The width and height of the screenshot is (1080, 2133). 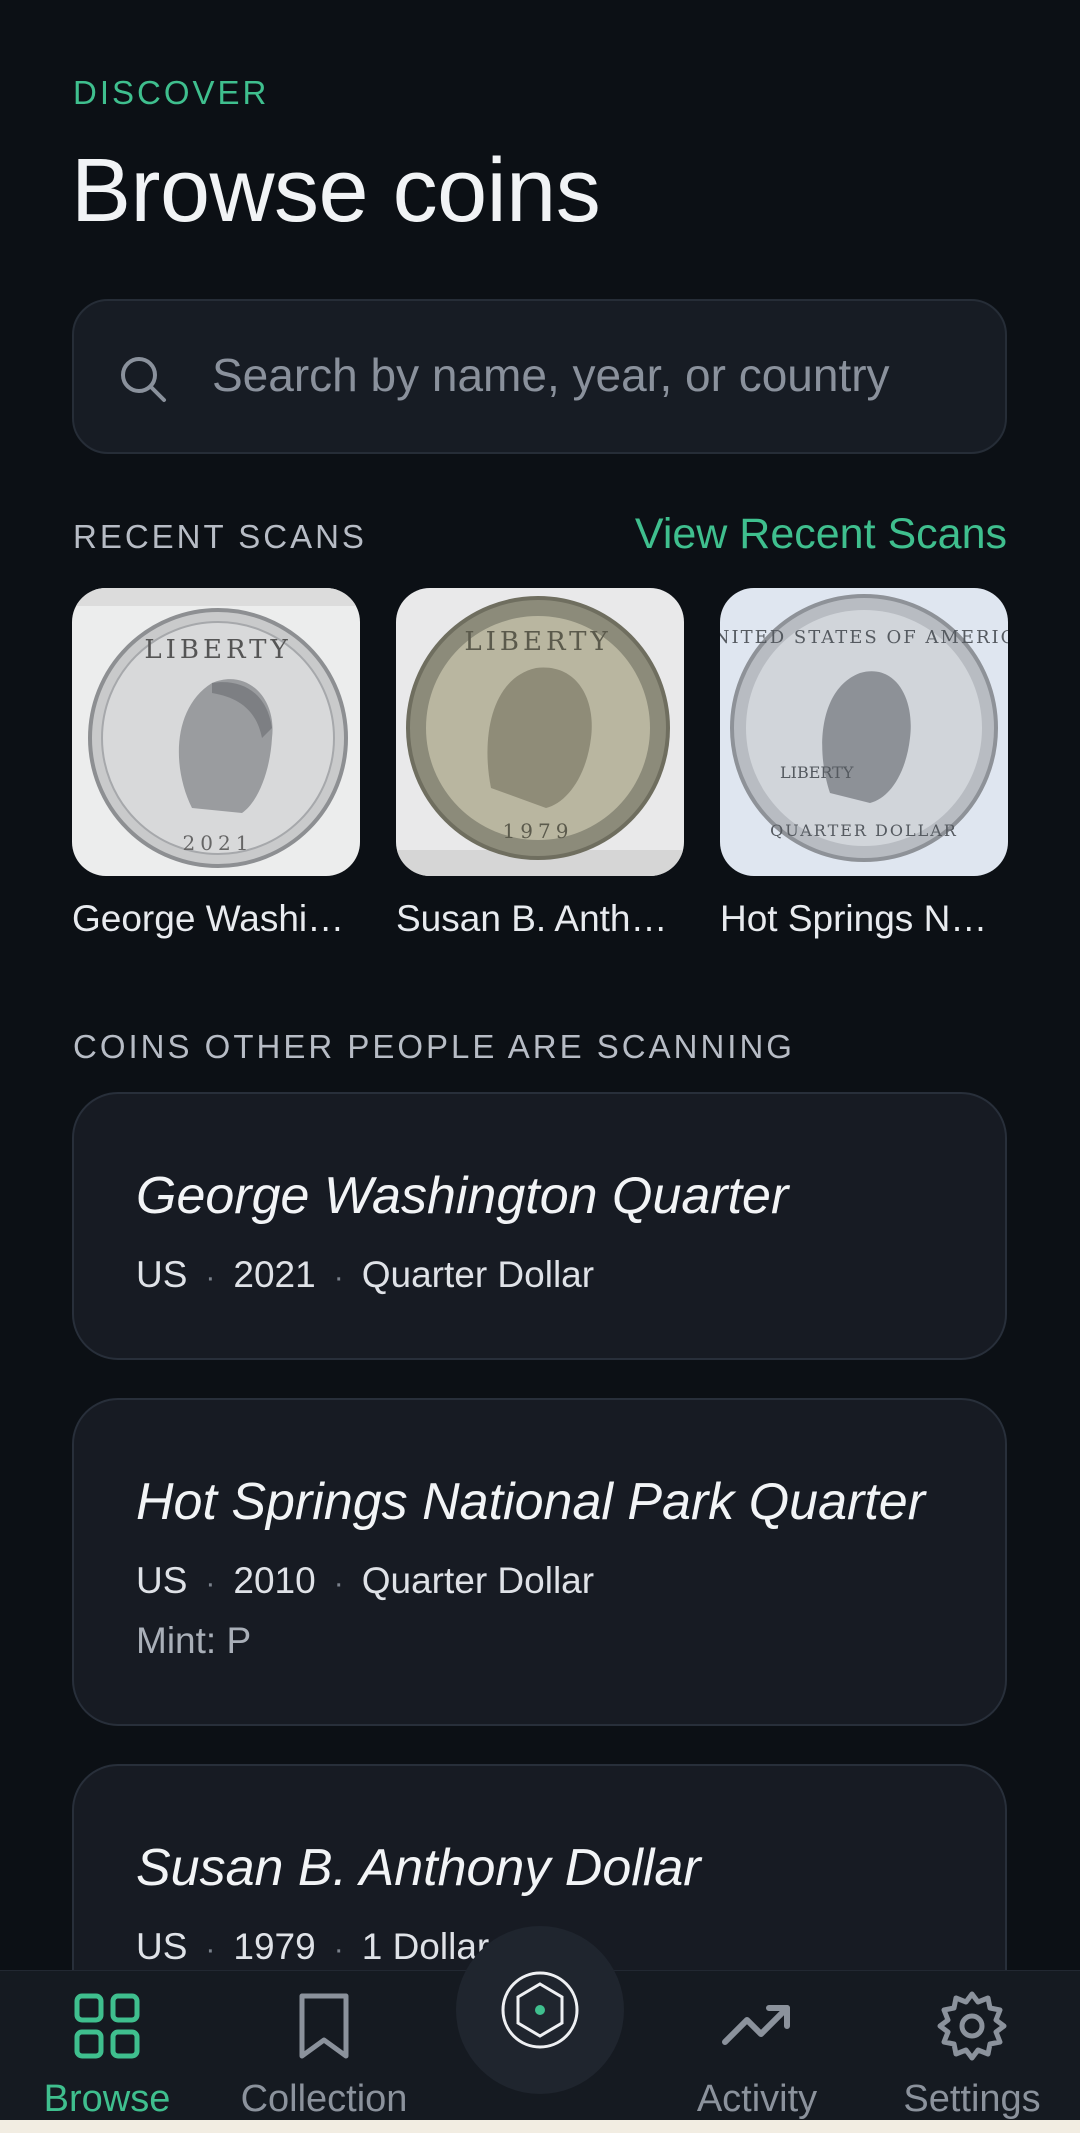 I want to click on coin-image: LIBERTY 1979, so click(x=540, y=732).